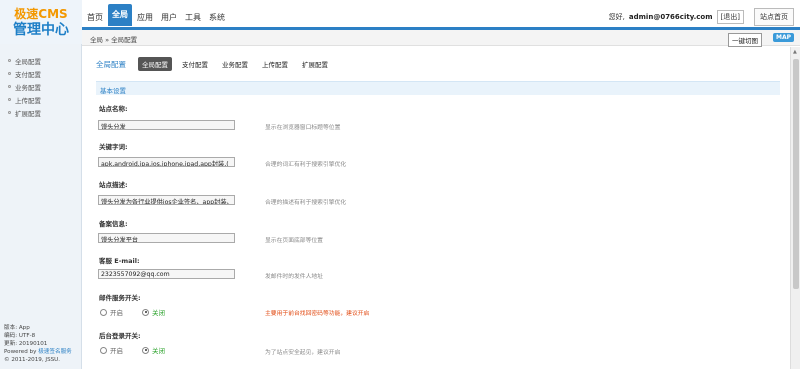  Describe the element at coordinates (670, 17) in the screenshot. I see `user-email: admin@0766city.com` at that location.